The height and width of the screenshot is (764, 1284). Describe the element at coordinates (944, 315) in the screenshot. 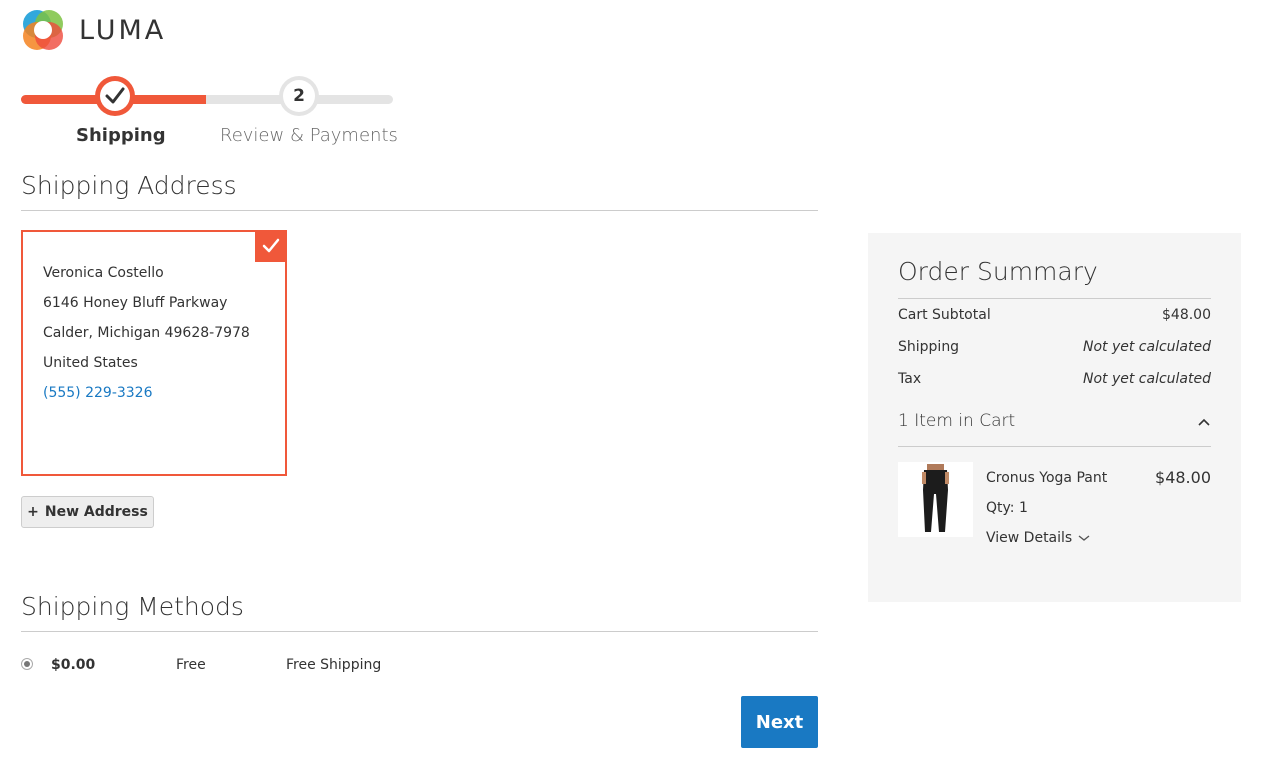

I see `summary-label: Cart Subtotal` at that location.